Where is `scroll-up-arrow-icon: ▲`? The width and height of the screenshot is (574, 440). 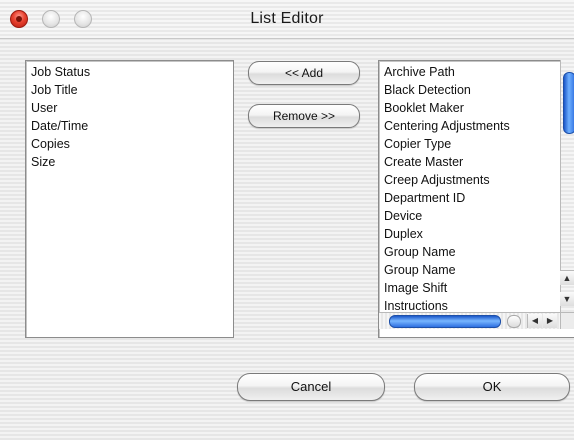
scroll-up-arrow-icon: ▲ is located at coordinates (567, 277).